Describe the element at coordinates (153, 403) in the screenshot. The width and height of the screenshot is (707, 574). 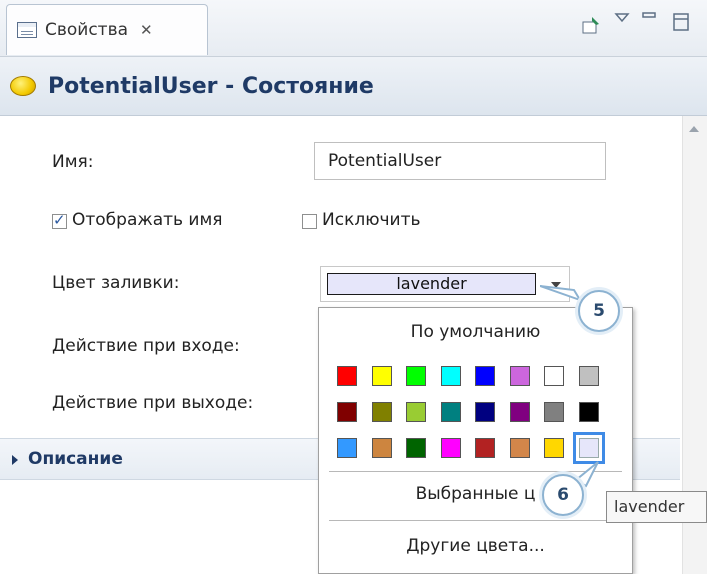
I see `exit-action-label: Действие при выходе:` at that location.